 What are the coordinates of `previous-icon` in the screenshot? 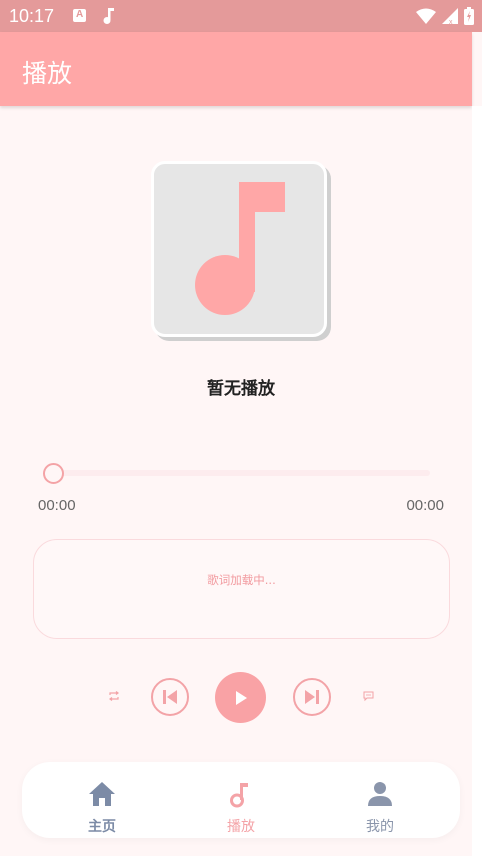 It's located at (170, 697).